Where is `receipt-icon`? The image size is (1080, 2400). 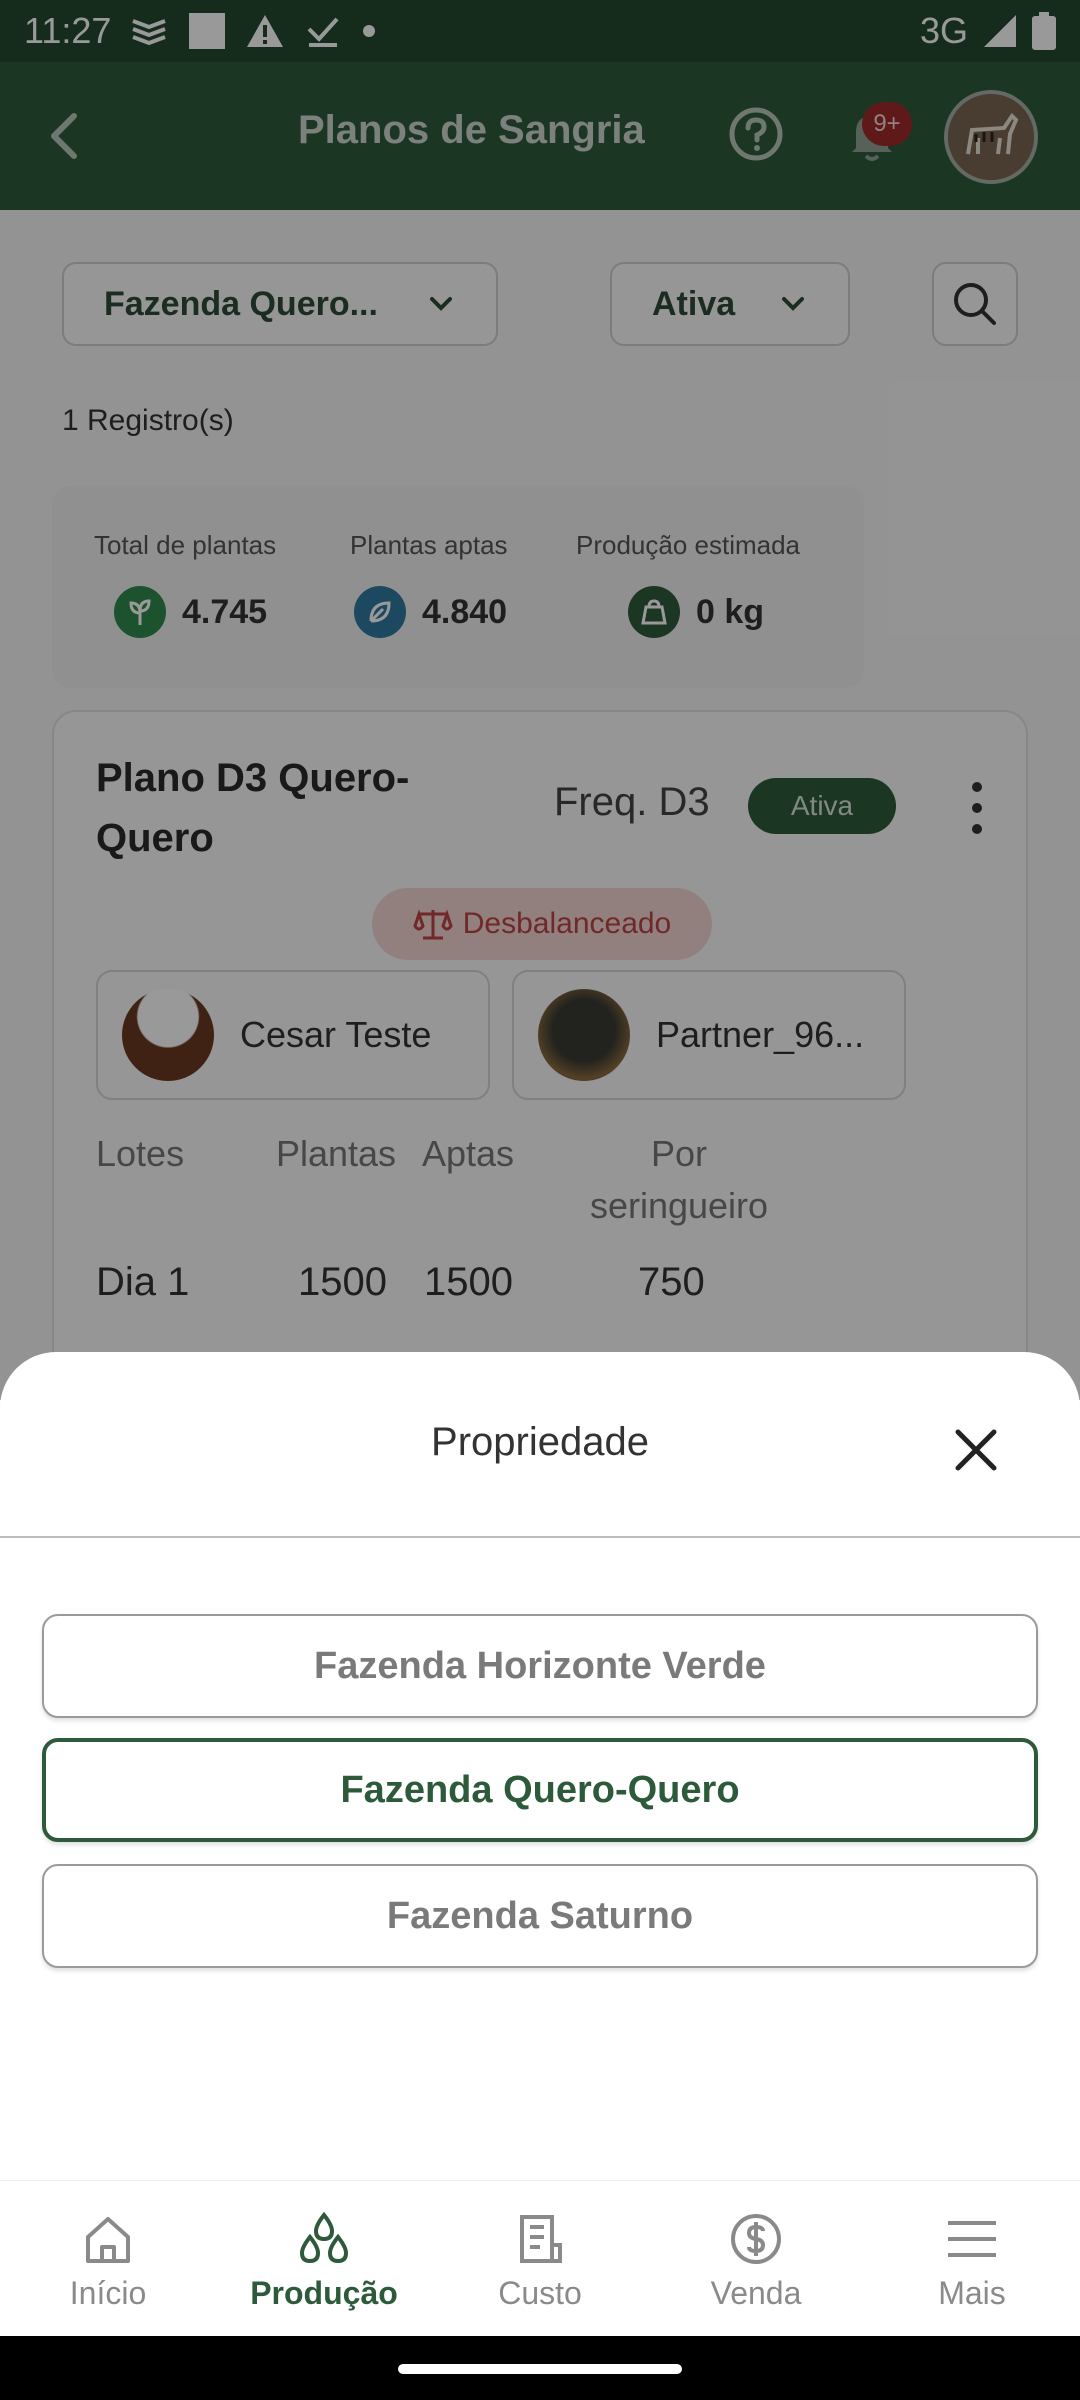 receipt-icon is located at coordinates (541, 2239).